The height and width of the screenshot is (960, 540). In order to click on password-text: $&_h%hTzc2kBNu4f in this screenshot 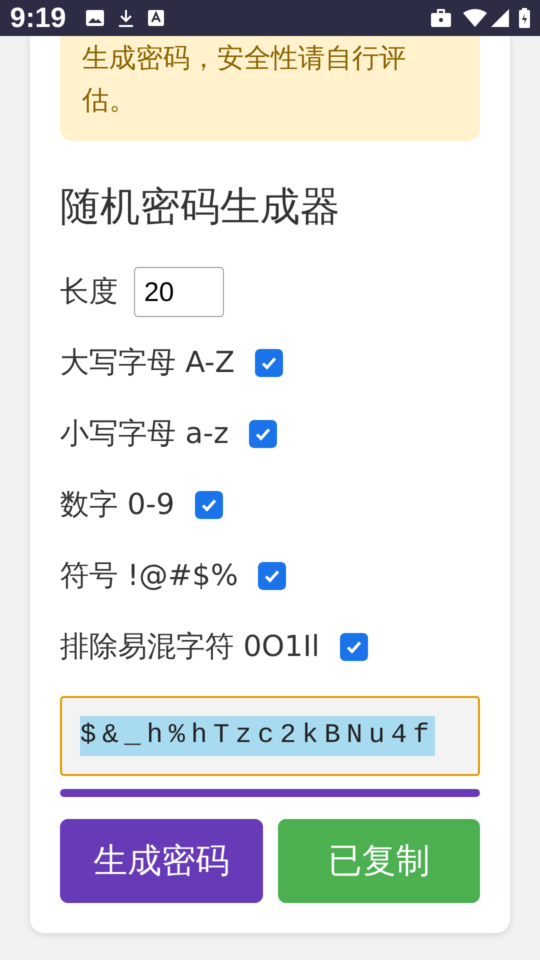, I will do `click(258, 736)`.